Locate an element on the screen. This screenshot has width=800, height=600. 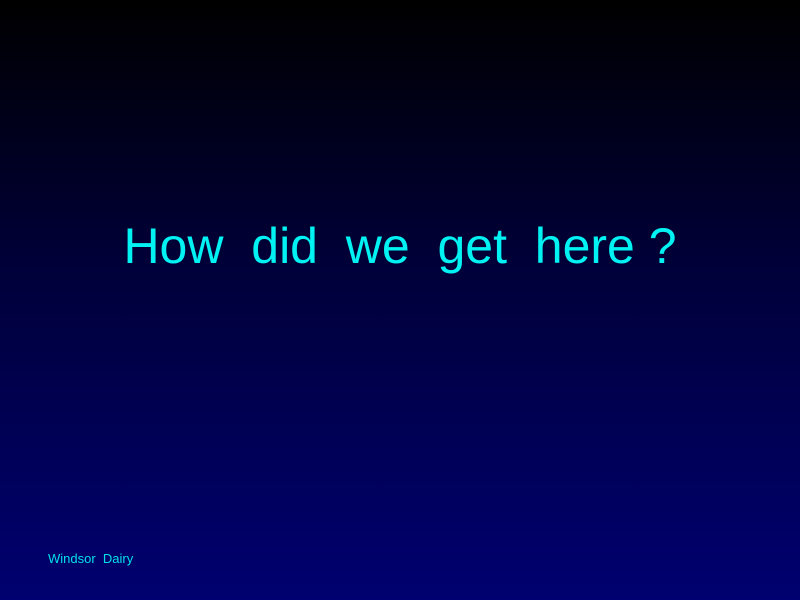
slide-footer: Windsor Dairy is located at coordinates (91, 558).